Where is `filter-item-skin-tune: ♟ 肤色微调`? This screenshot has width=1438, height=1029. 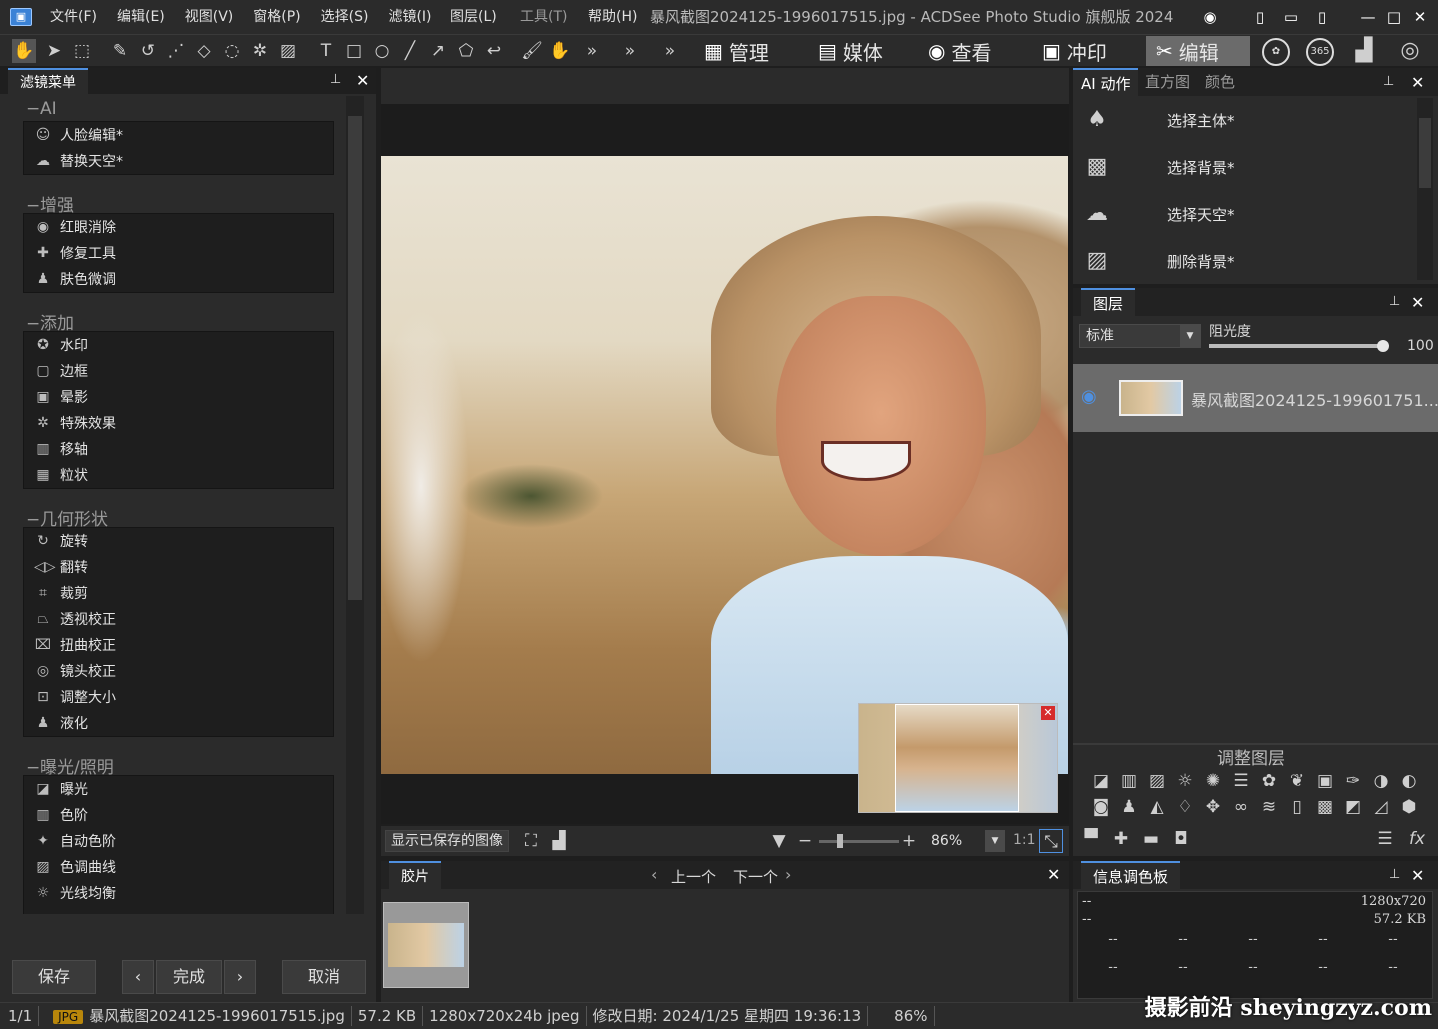 filter-item-skin-tune: ♟ 肤色微调 is located at coordinates (178, 279).